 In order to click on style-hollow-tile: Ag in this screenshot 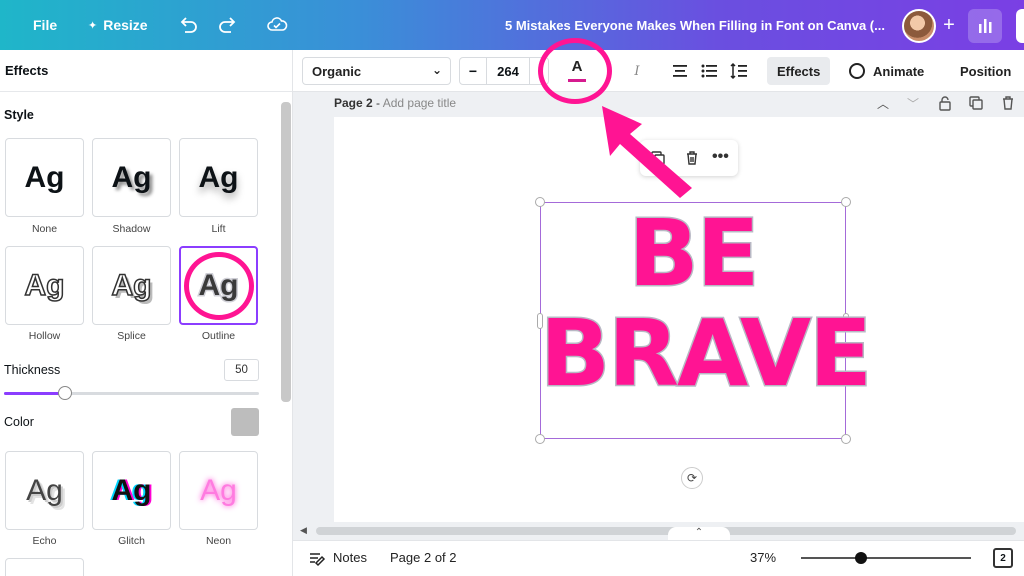, I will do `click(44, 285)`.